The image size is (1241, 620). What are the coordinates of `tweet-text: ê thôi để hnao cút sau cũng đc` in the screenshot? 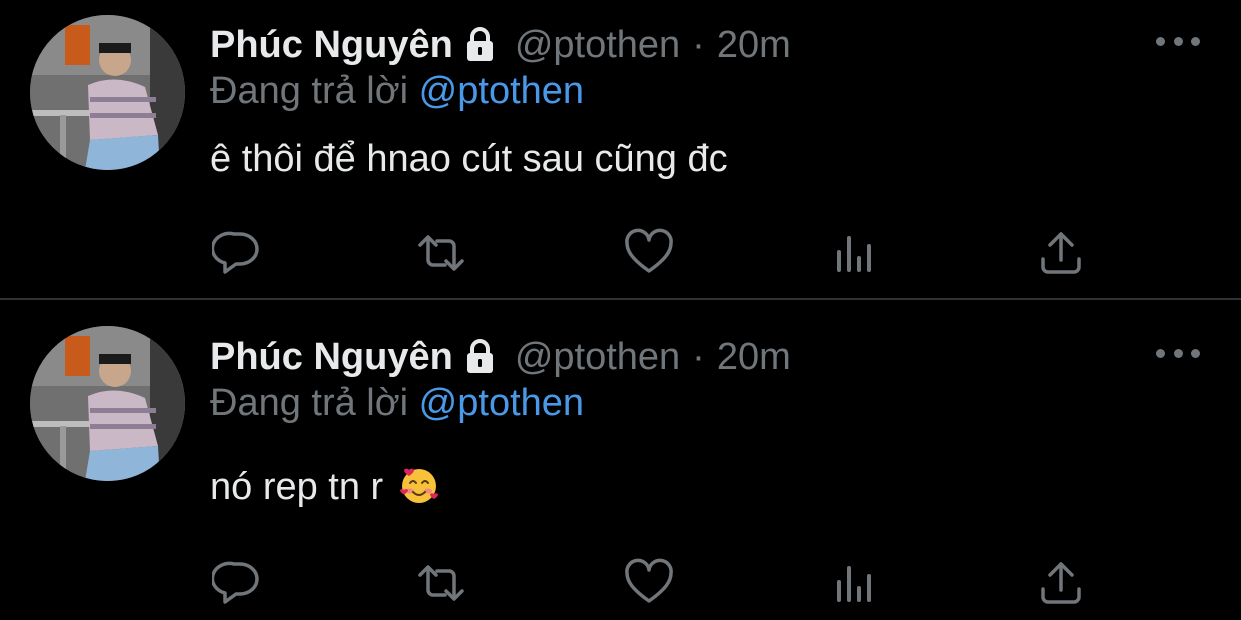 It's located at (469, 159).